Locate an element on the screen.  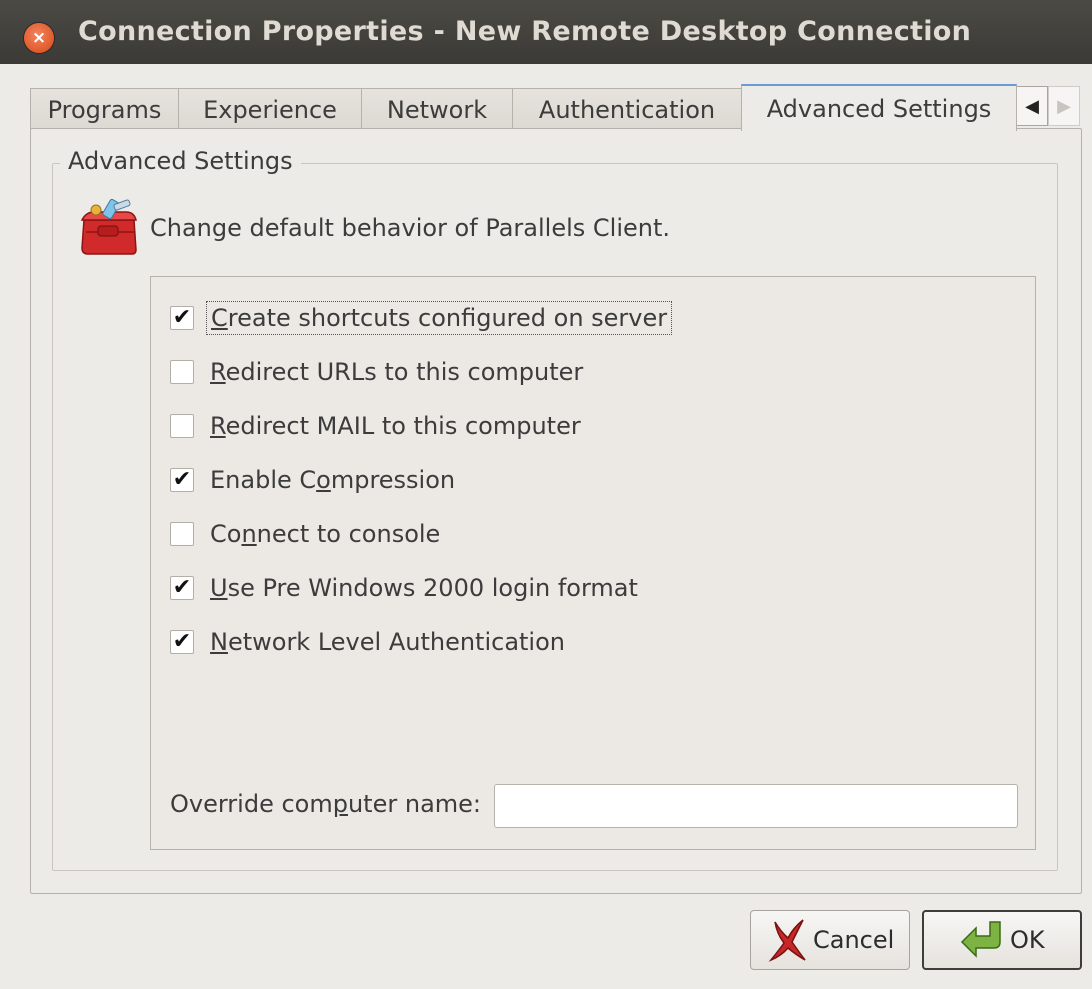
arrow-right-icon: ▶ is located at coordinates (1064, 106).